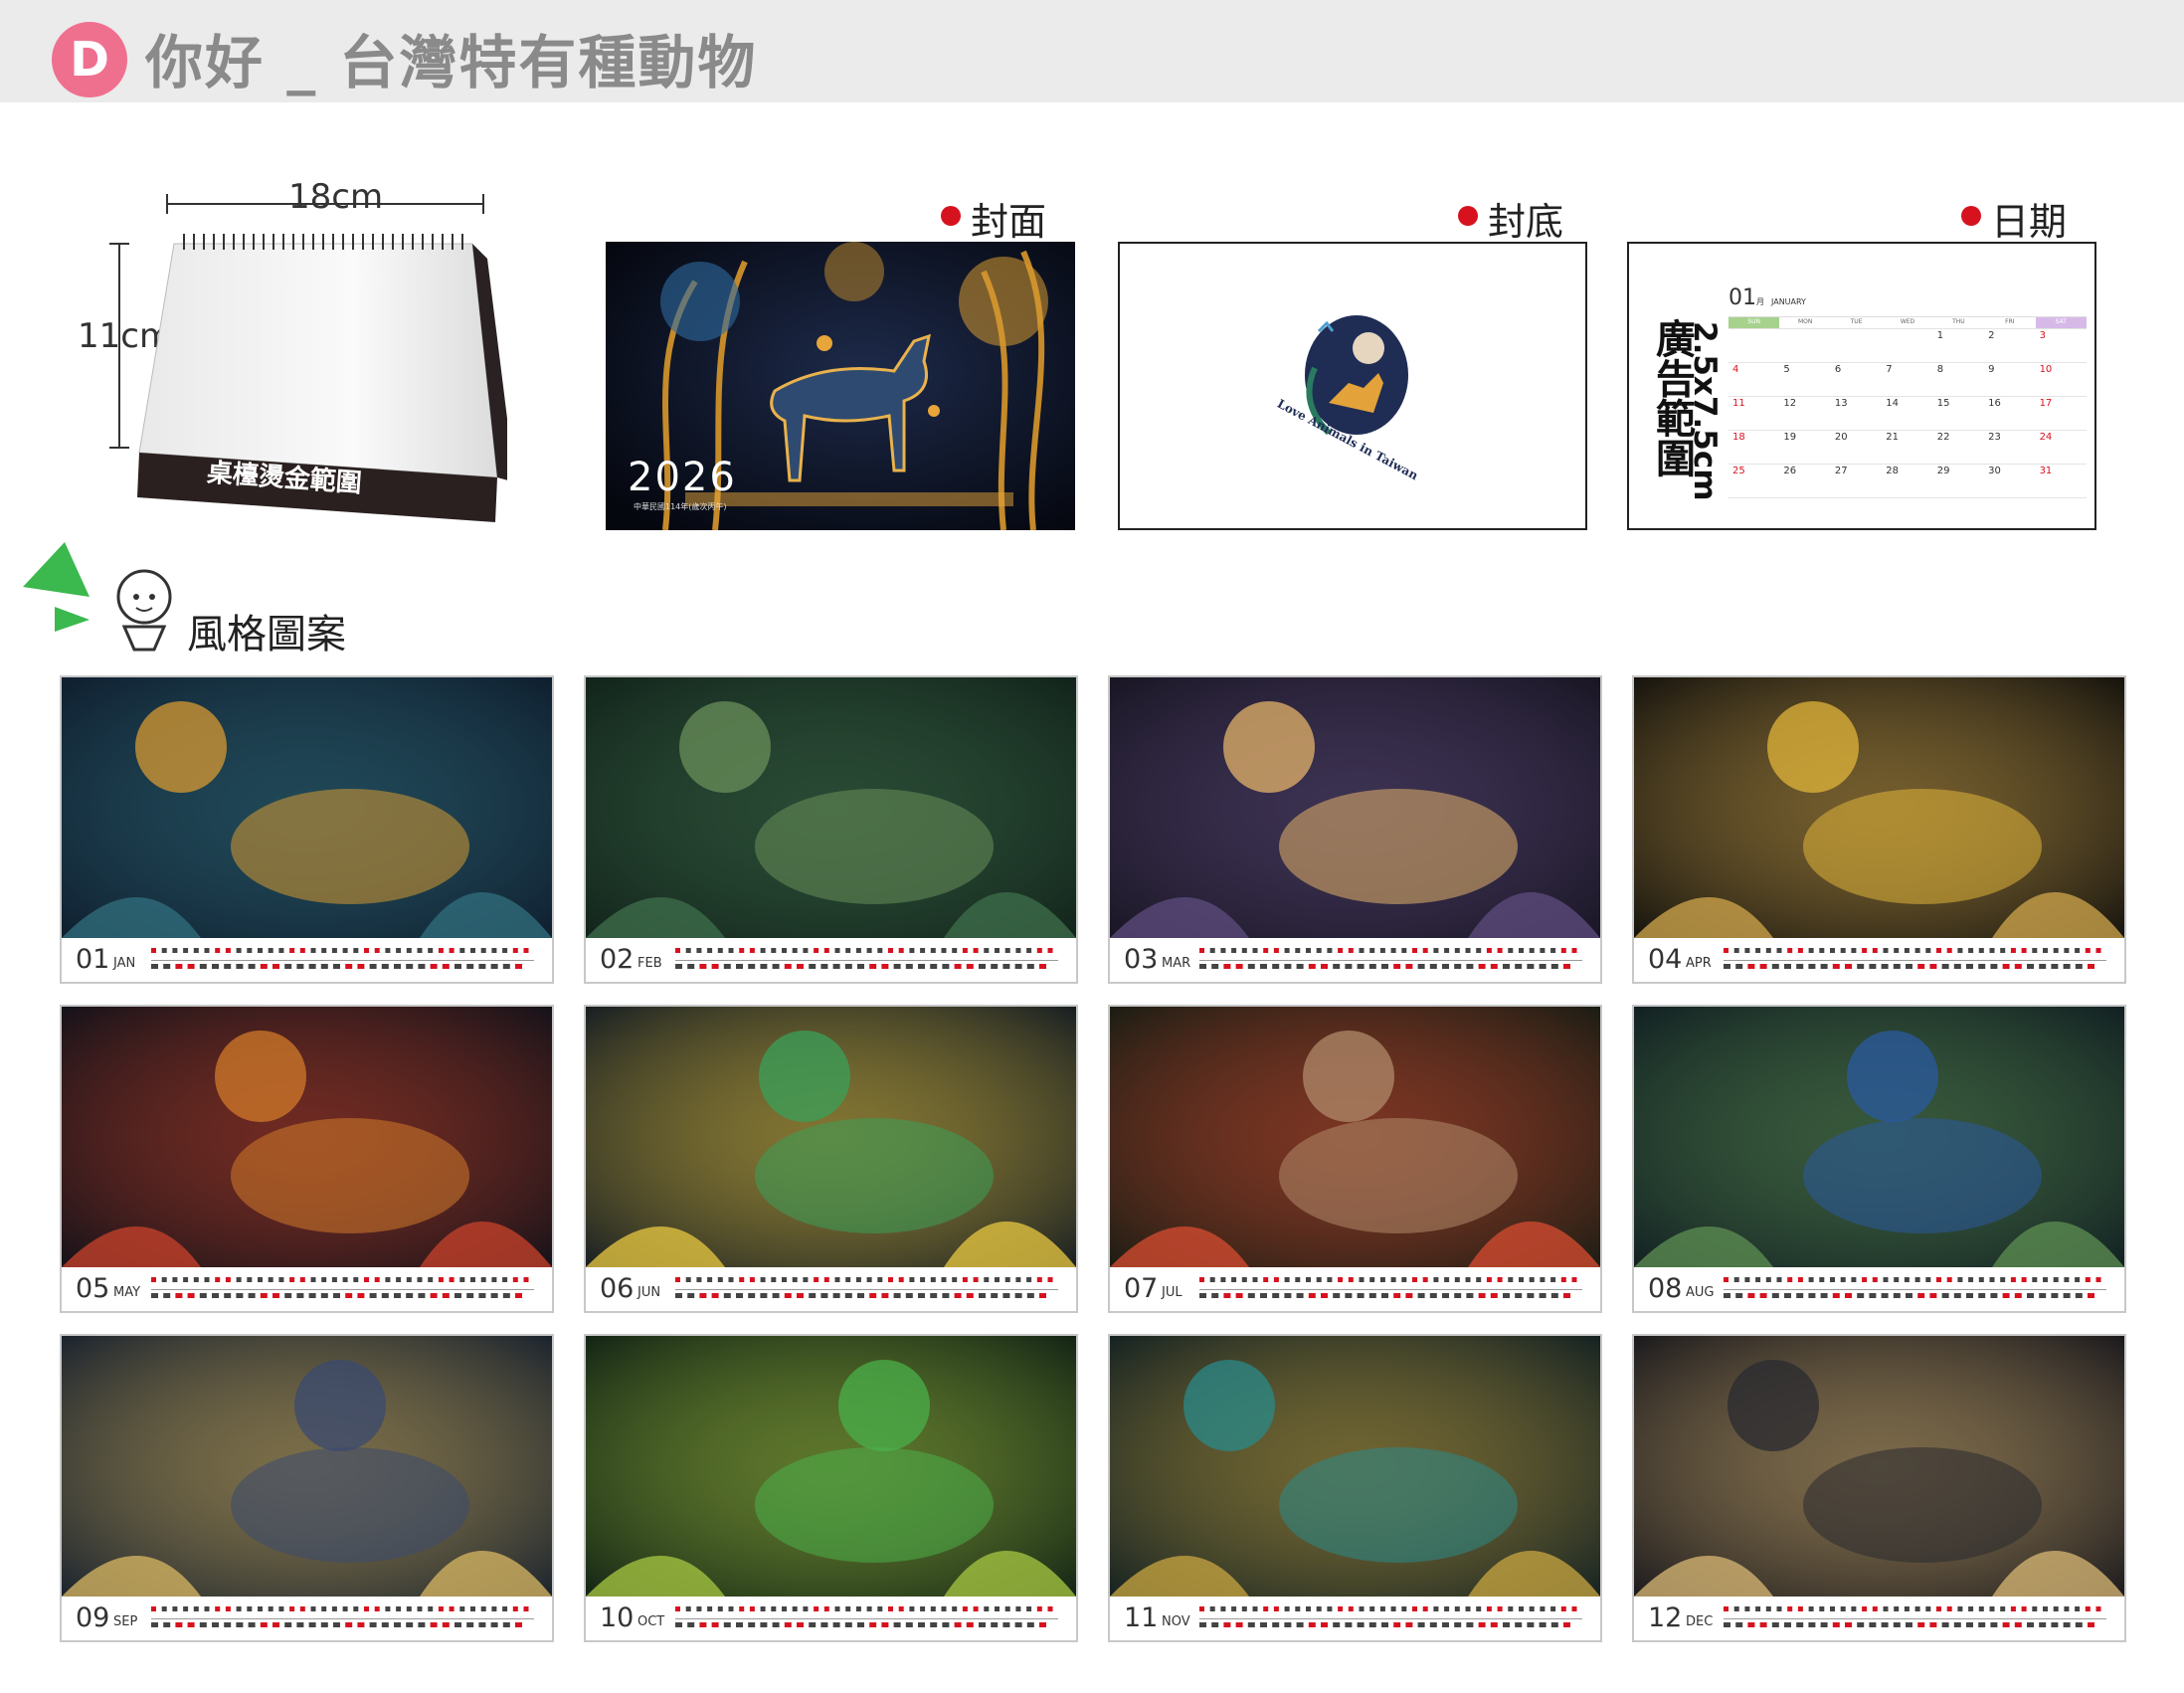 The image size is (2184, 1693). Describe the element at coordinates (1699, 963) in the screenshot. I see `month-name: APR` at that location.